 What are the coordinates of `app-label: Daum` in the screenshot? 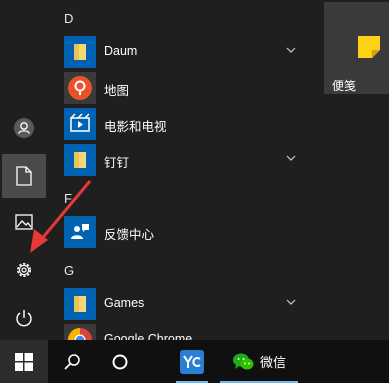 It's located at (121, 51).